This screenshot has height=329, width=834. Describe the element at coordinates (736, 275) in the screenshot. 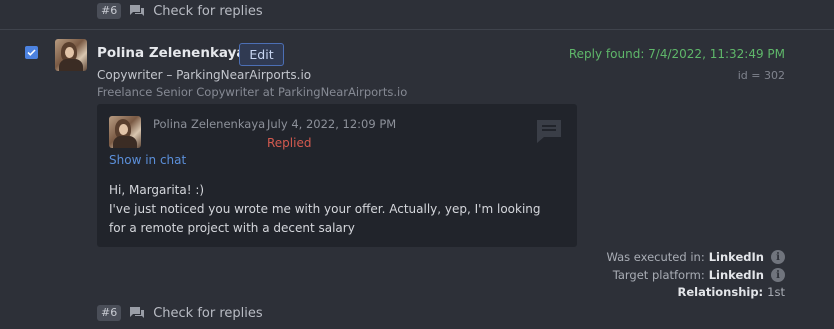

I see `target-value: LinkedIn` at that location.